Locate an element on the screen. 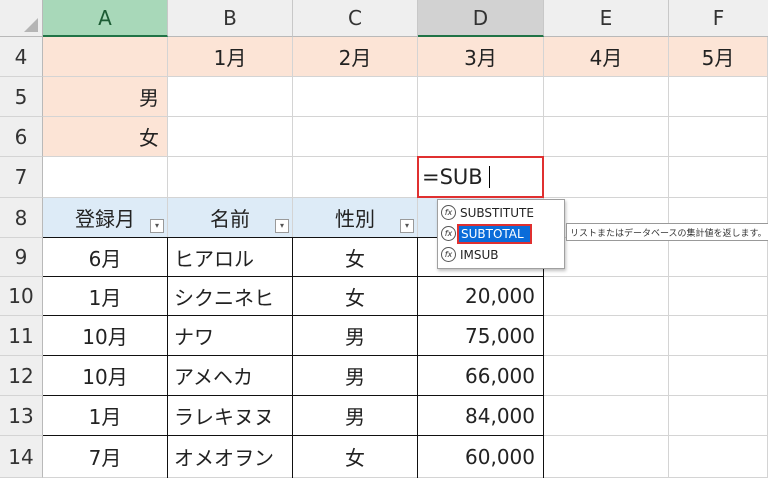 Image resolution: width=768 pixels, height=478 pixels. table-cell-amount: 60,000 is located at coordinates (481, 457).